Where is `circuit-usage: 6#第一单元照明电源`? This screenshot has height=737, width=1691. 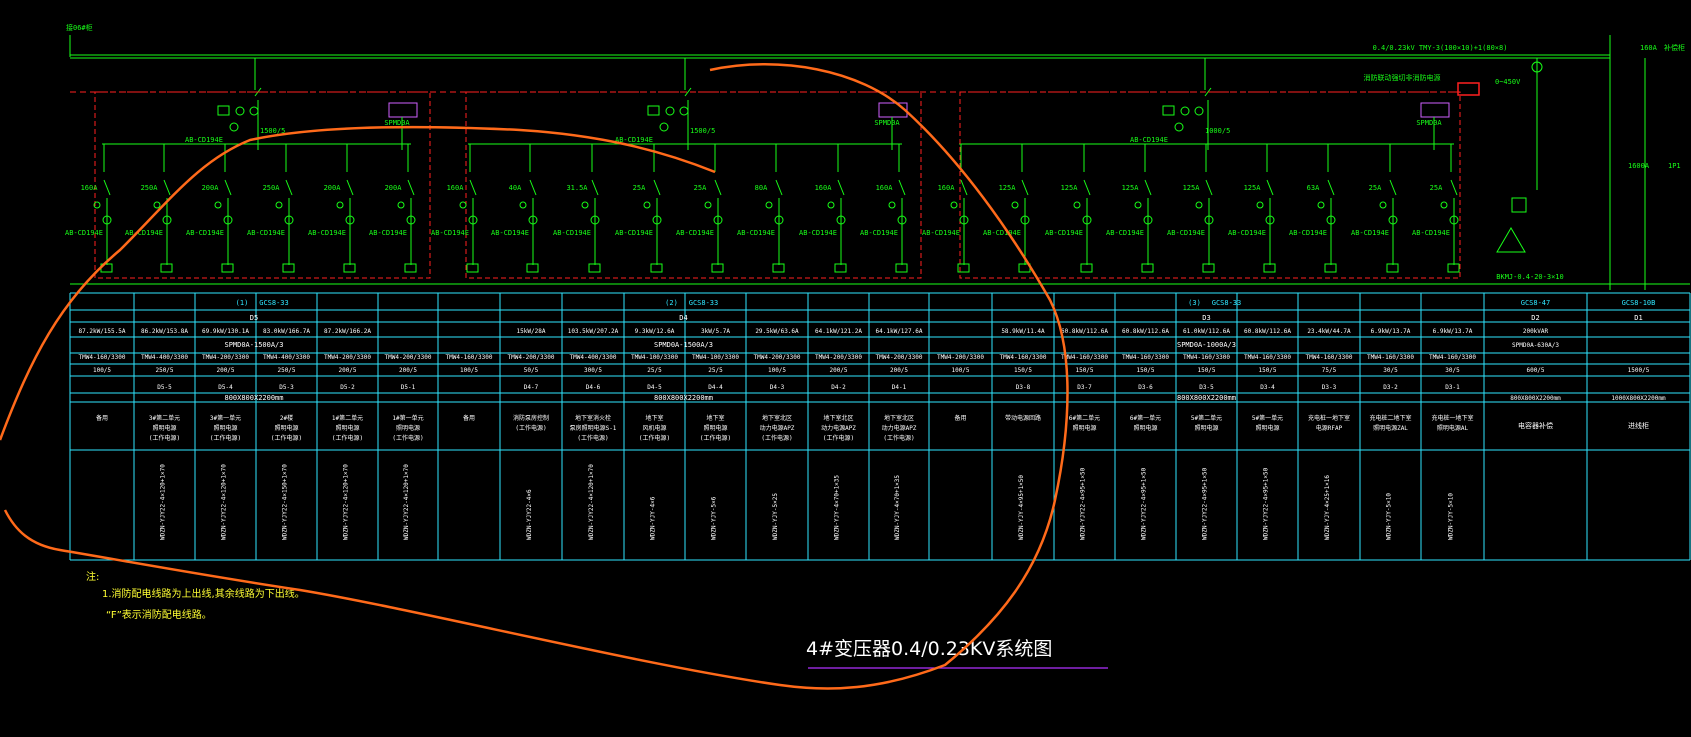 circuit-usage: 6#第一单元照明电源 is located at coordinates (1145, 423).